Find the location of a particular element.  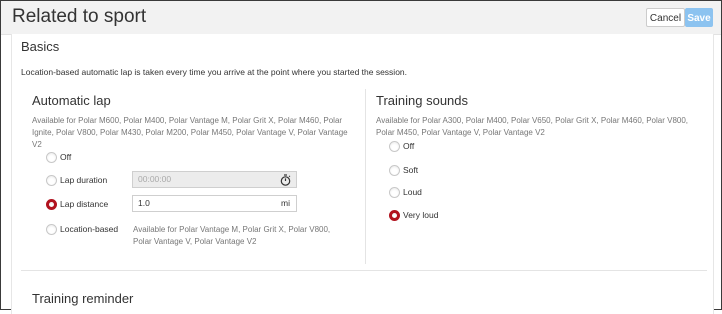

lap-duration-input: 00:00:00 is located at coordinates (214, 179).